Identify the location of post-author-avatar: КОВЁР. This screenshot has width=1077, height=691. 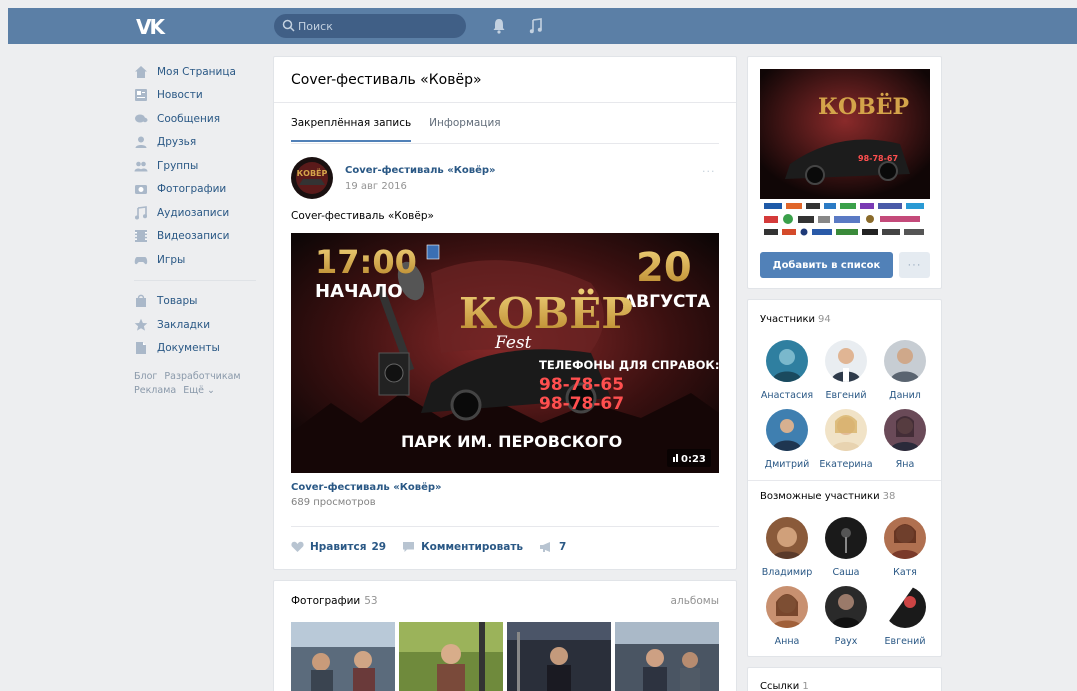
(312, 178).